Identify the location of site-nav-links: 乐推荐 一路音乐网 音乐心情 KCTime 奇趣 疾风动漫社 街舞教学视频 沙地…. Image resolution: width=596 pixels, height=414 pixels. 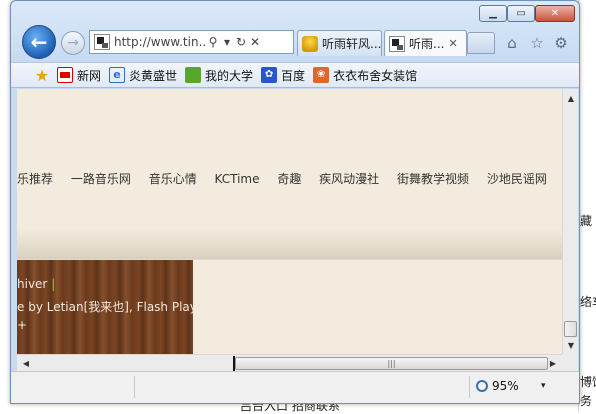
(289, 178).